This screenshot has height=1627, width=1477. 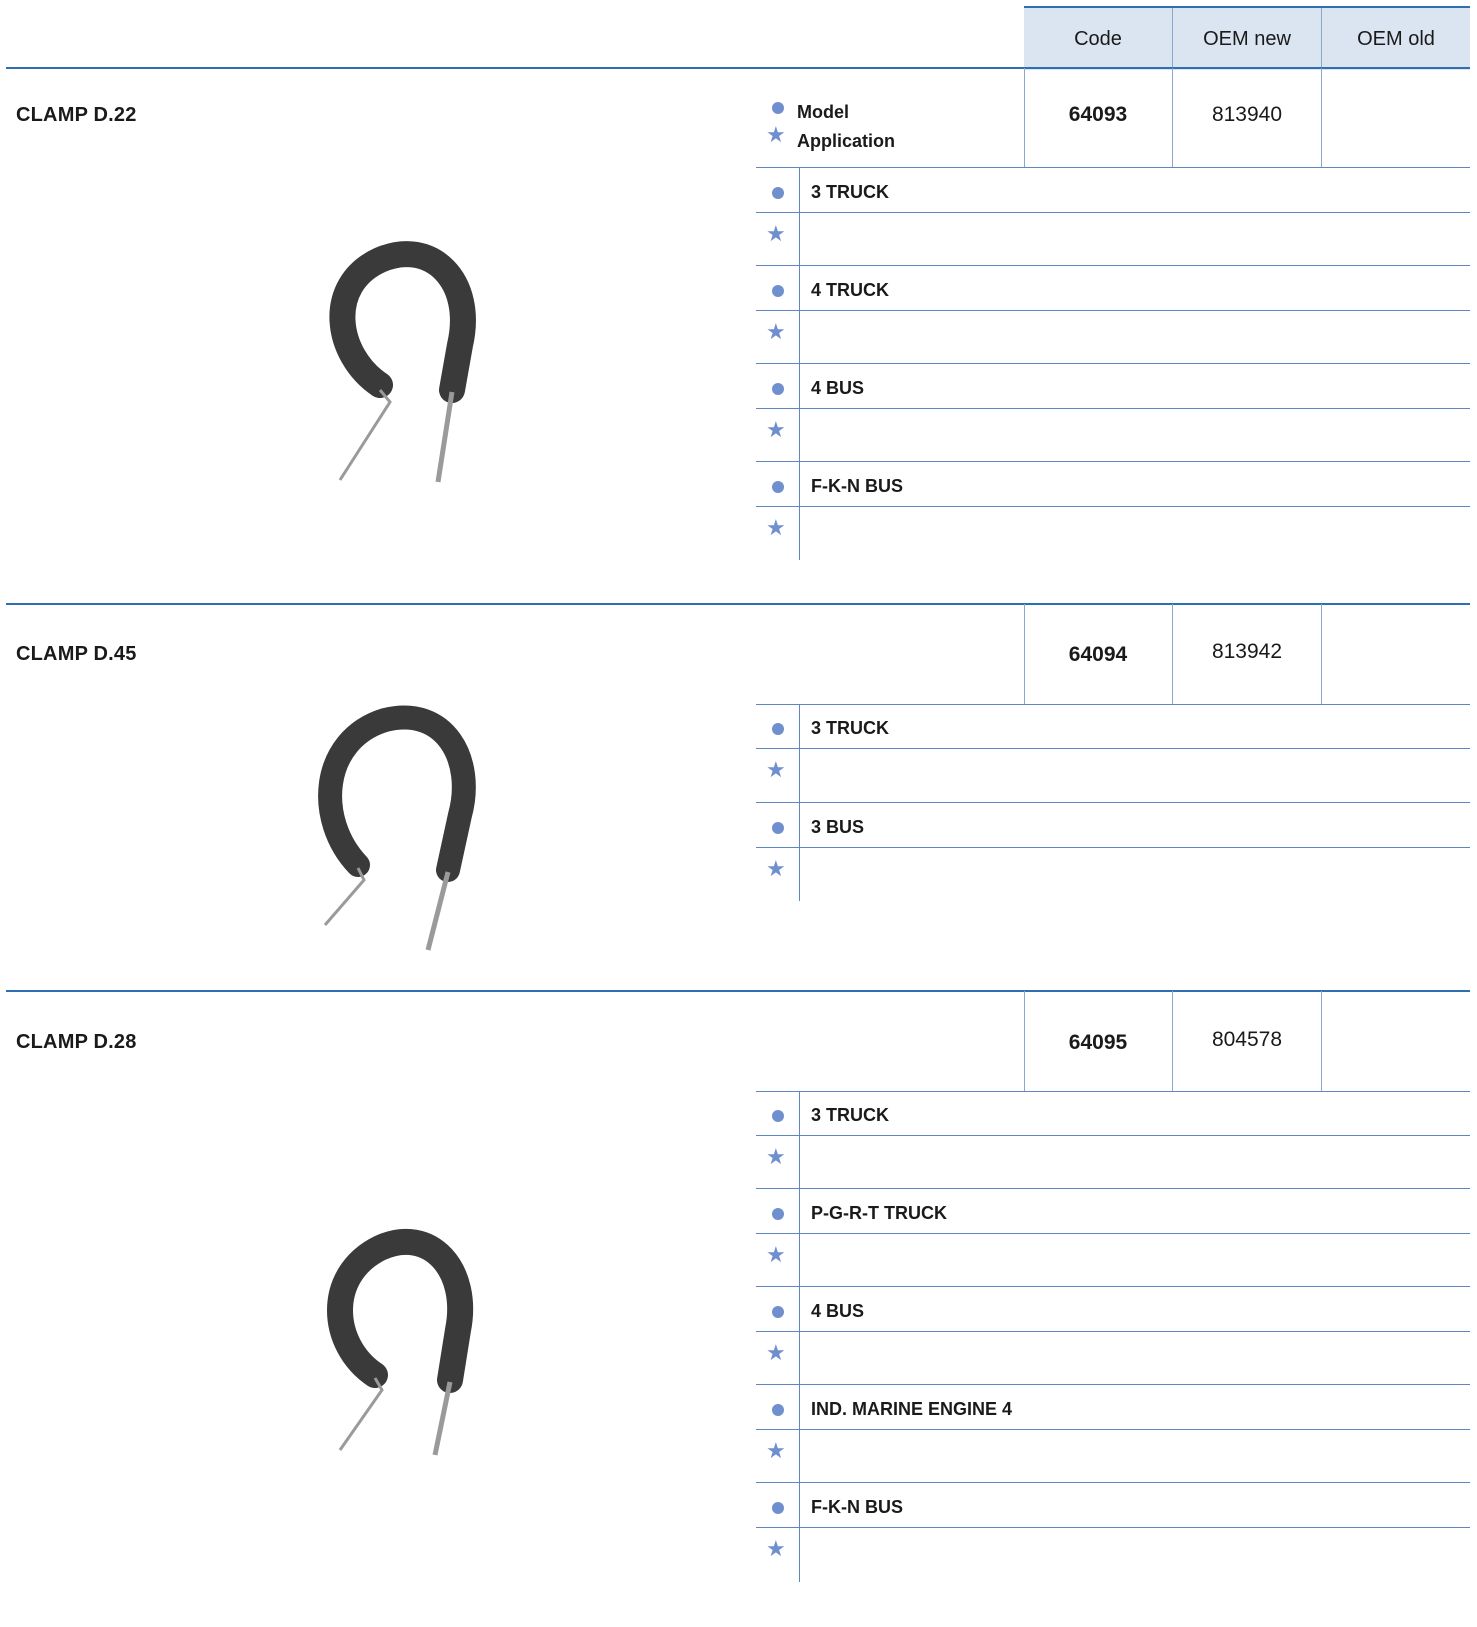 What do you see at coordinates (1098, 38) in the screenshot?
I see `code-header: Code` at bounding box center [1098, 38].